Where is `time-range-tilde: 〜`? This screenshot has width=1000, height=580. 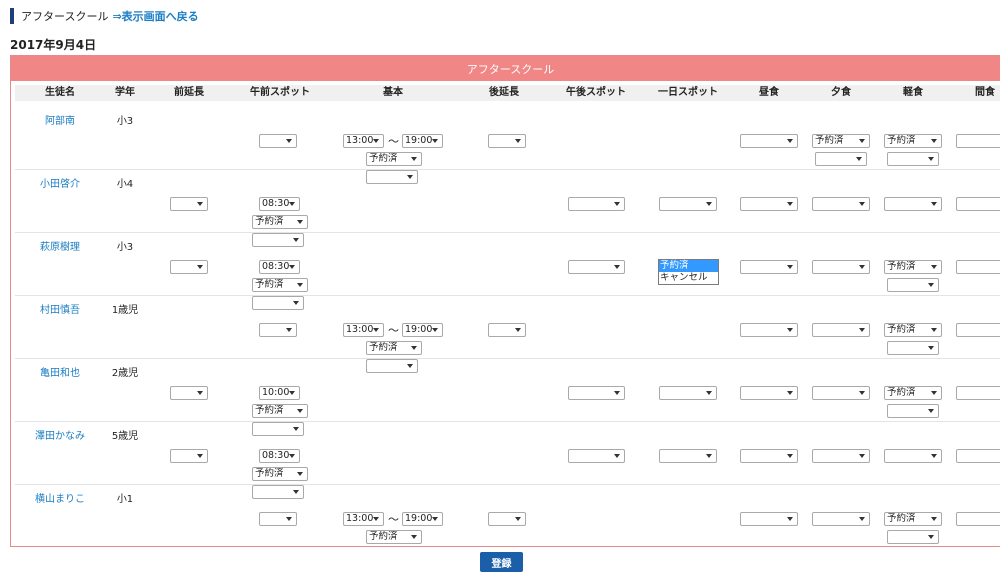
time-range-tilde: 〜 is located at coordinates (393, 330).